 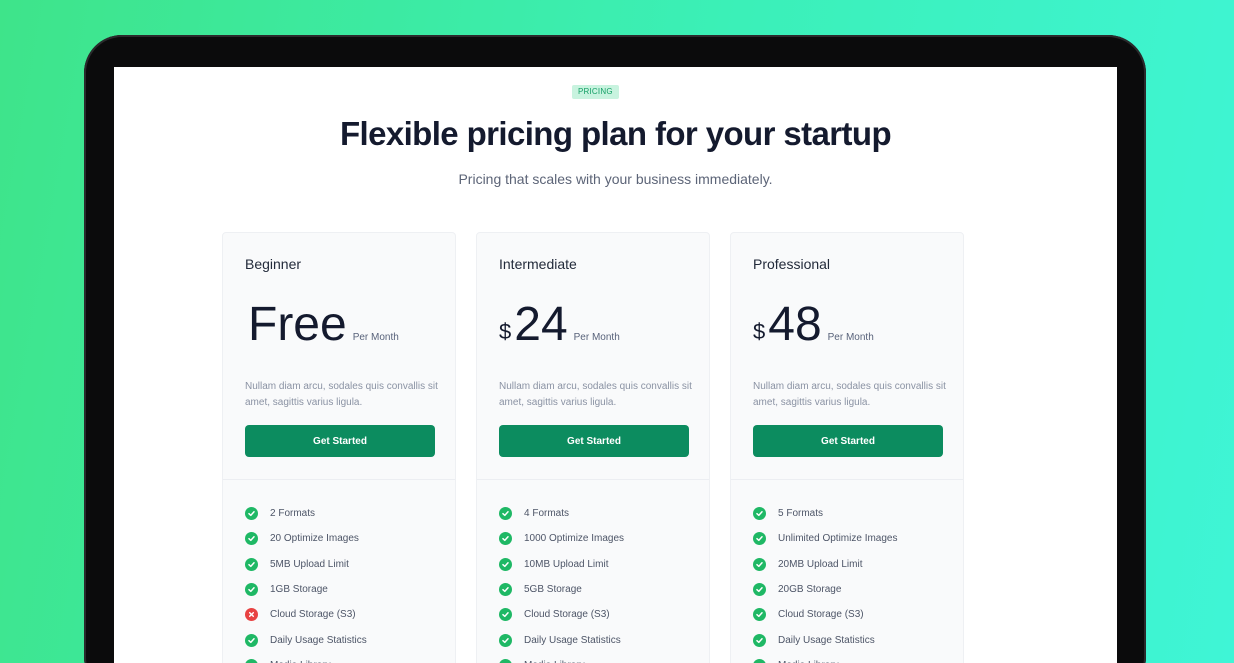 What do you see at coordinates (314, 539) in the screenshot?
I see `feature-label: 20 Optimize Images` at bounding box center [314, 539].